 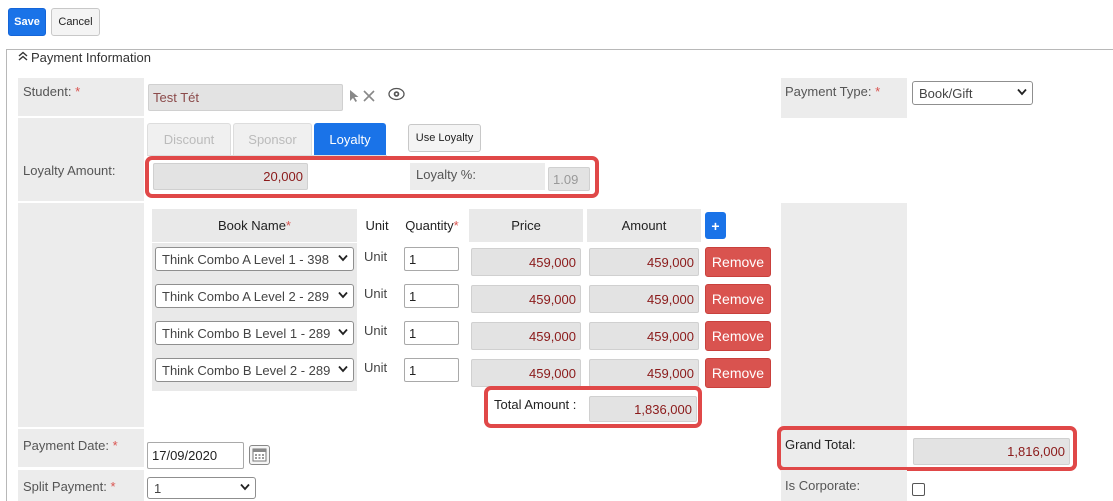 I want to click on book-select-value: Think Combo A Level 1 - 398, so click(x=245, y=259).